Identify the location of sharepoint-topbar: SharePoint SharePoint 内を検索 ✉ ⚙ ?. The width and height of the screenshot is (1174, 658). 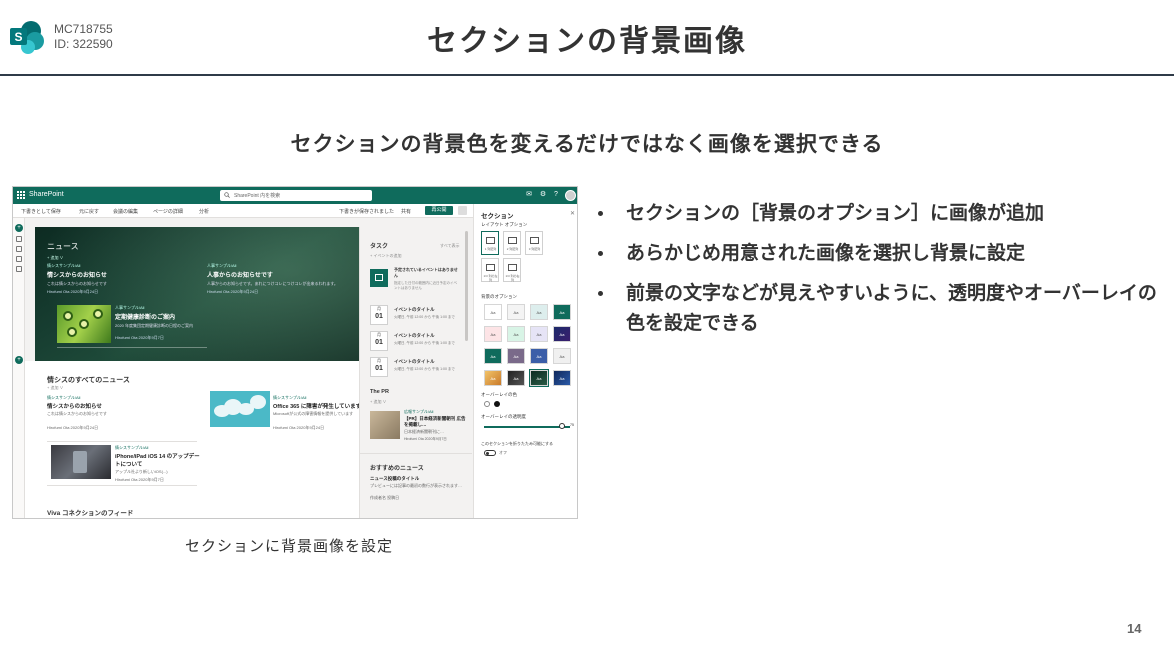
(295, 195).